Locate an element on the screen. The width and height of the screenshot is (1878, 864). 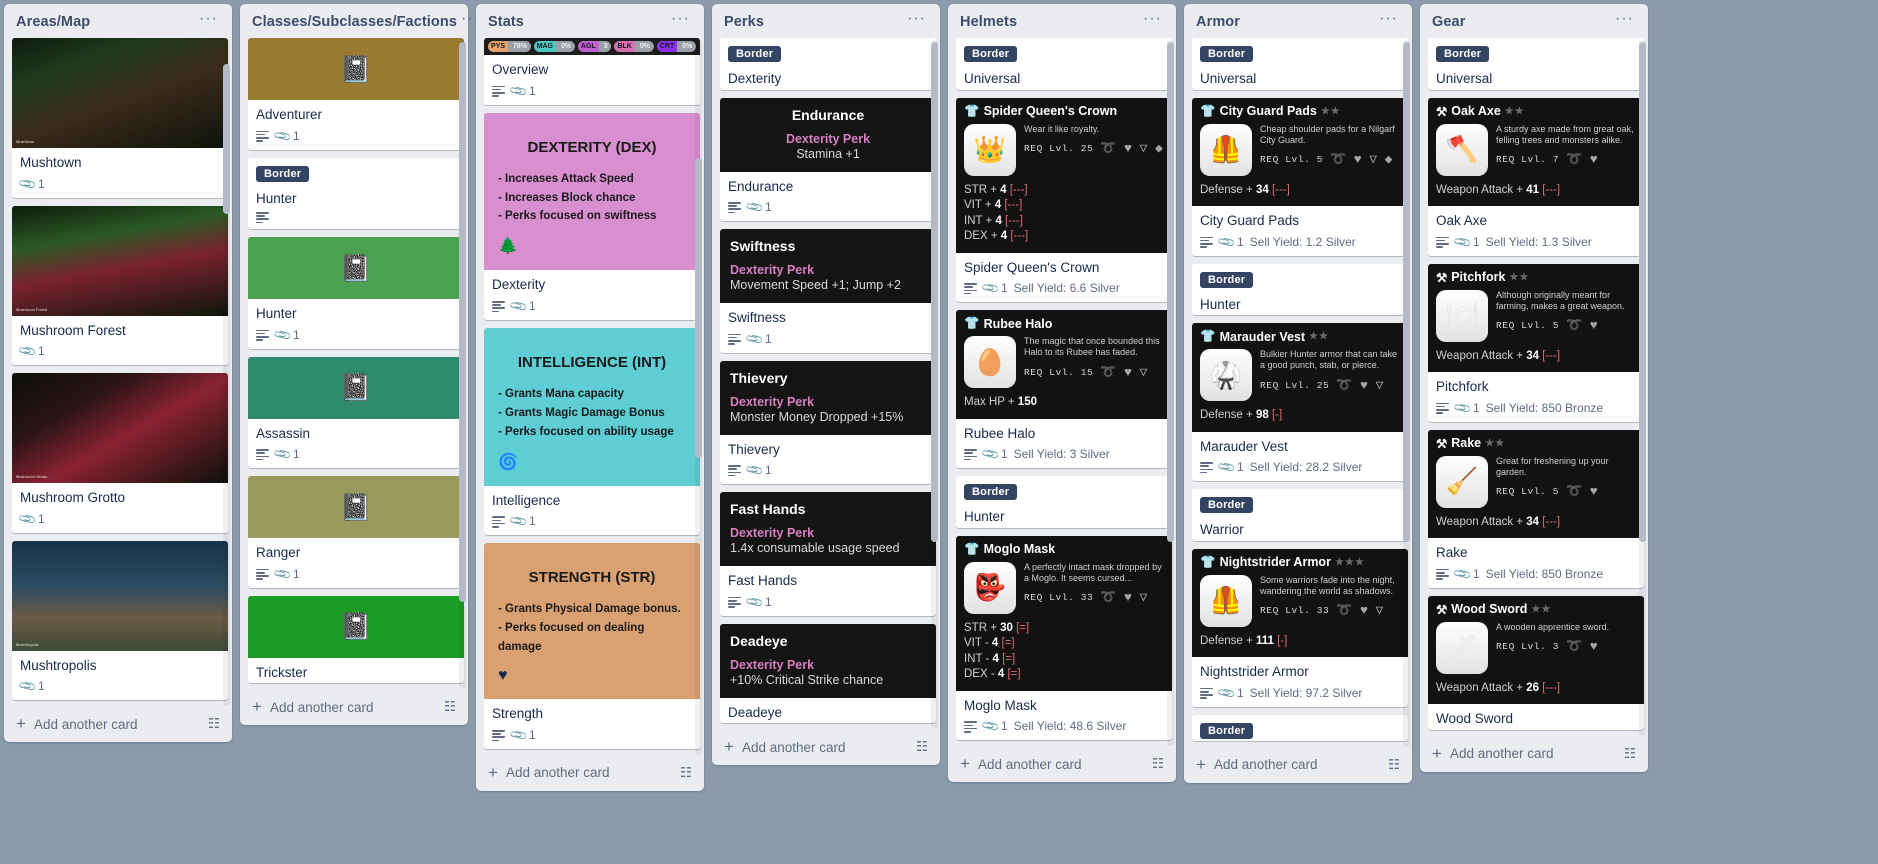
card: Border Warrior is located at coordinates (1300, 515).